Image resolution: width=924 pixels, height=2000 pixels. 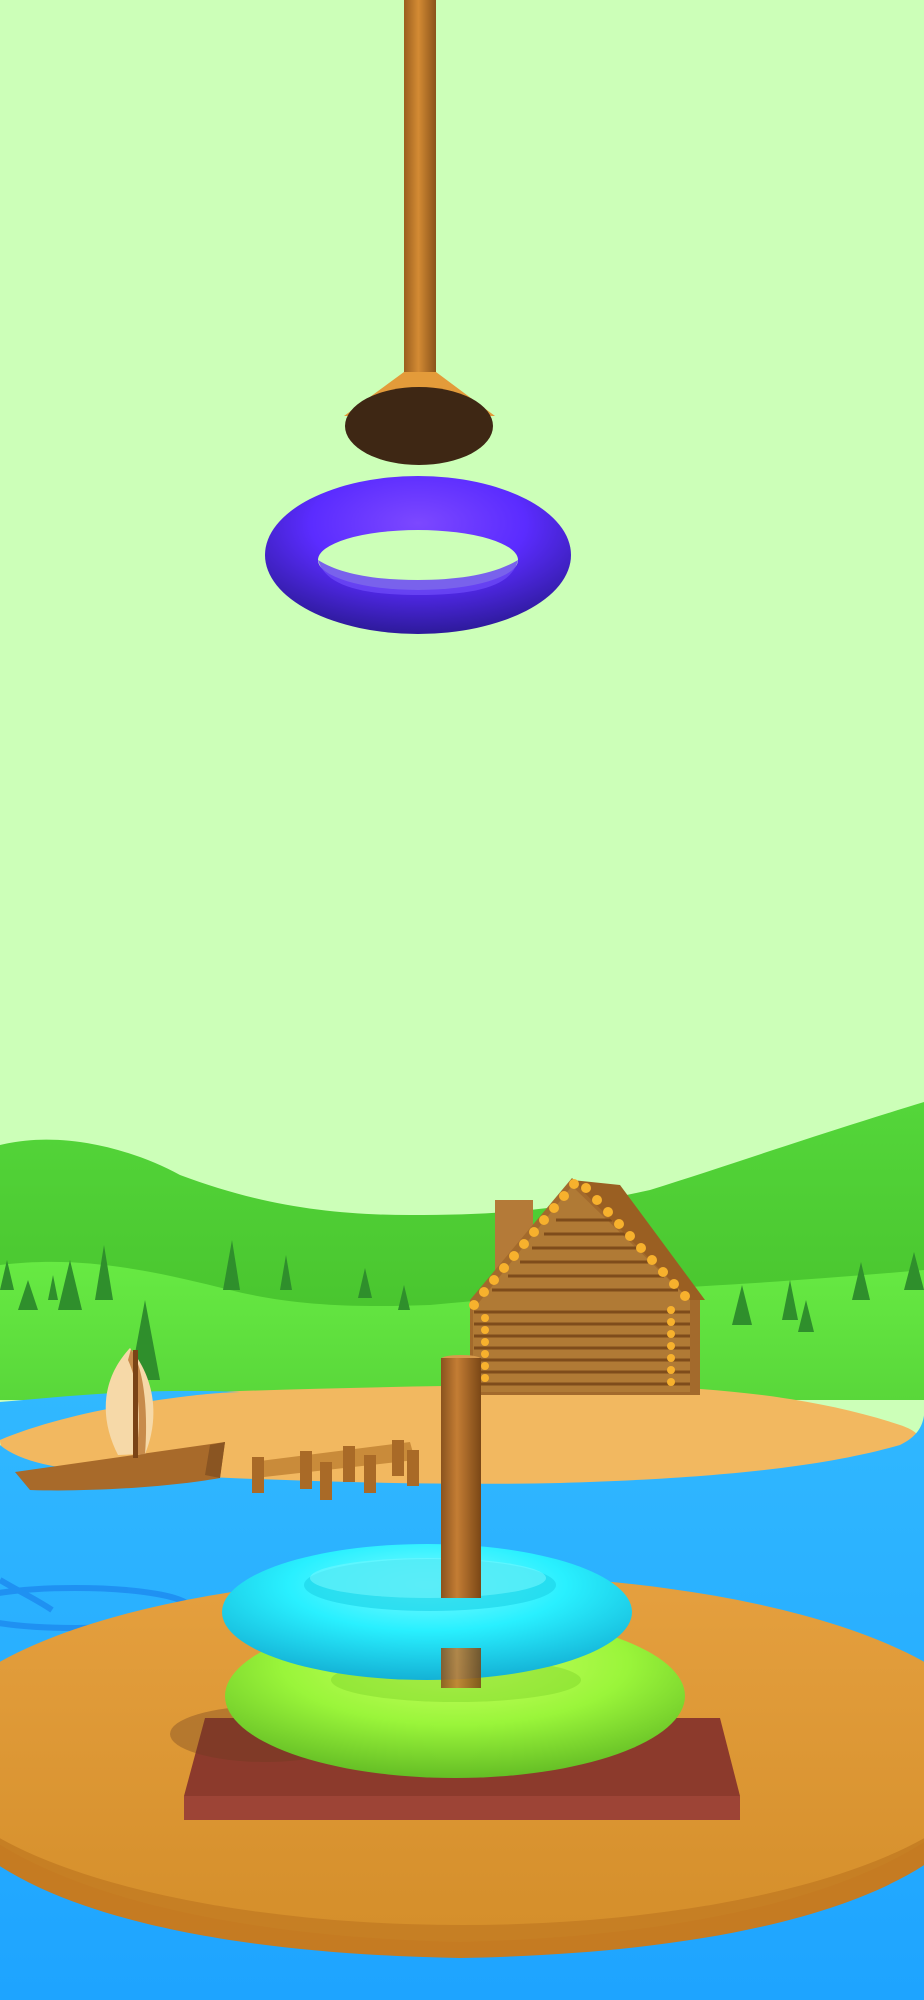 I want to click on rope, so click(x=420, y=192).